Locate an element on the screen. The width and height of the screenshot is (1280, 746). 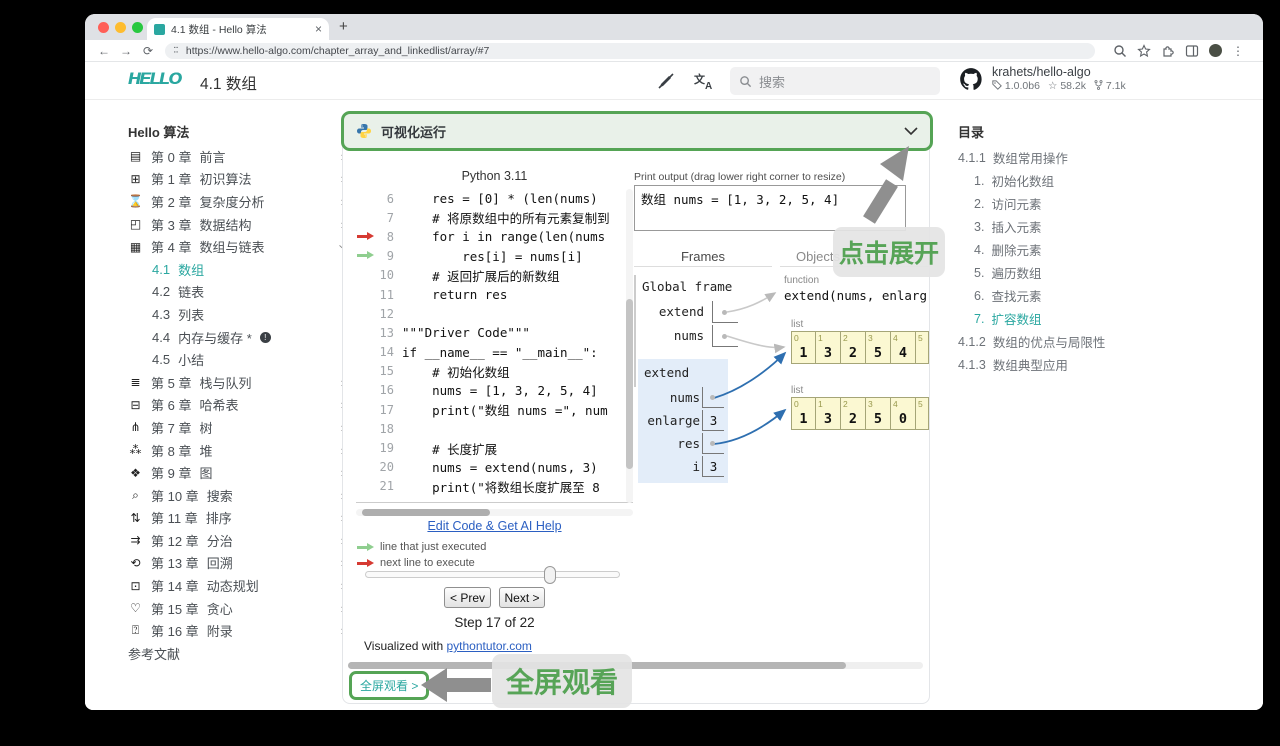
cell-index: 4 is located at coordinates (895, 404).